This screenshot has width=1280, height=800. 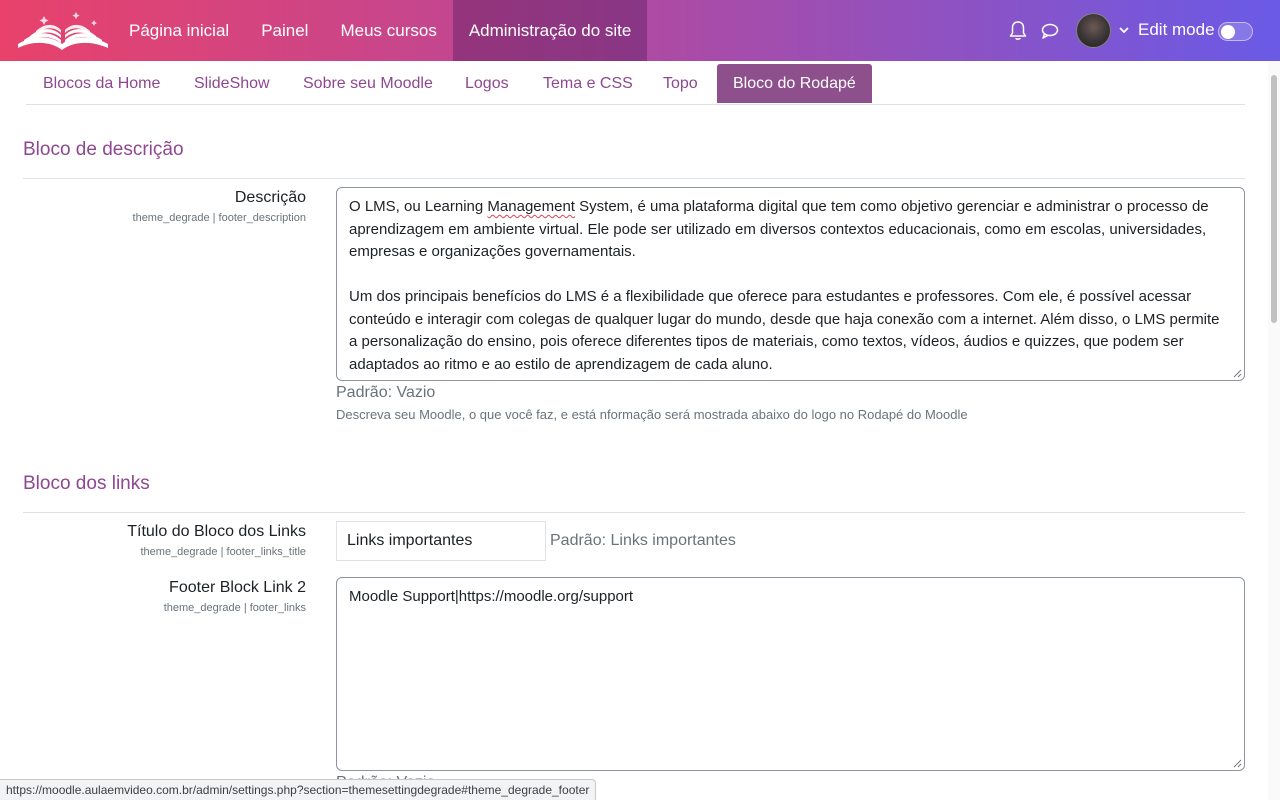 I want to click on description-setting-key: theme_degrade | footer_description, so click(x=219, y=218).